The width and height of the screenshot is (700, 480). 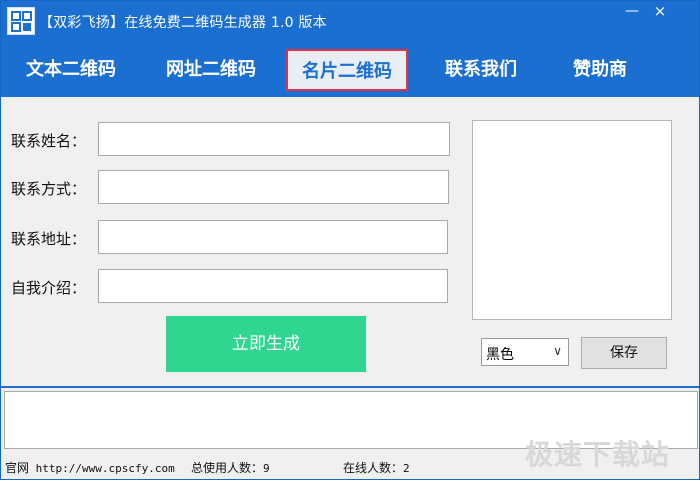 What do you see at coordinates (273, 237) in the screenshot?
I see `address-field` at bounding box center [273, 237].